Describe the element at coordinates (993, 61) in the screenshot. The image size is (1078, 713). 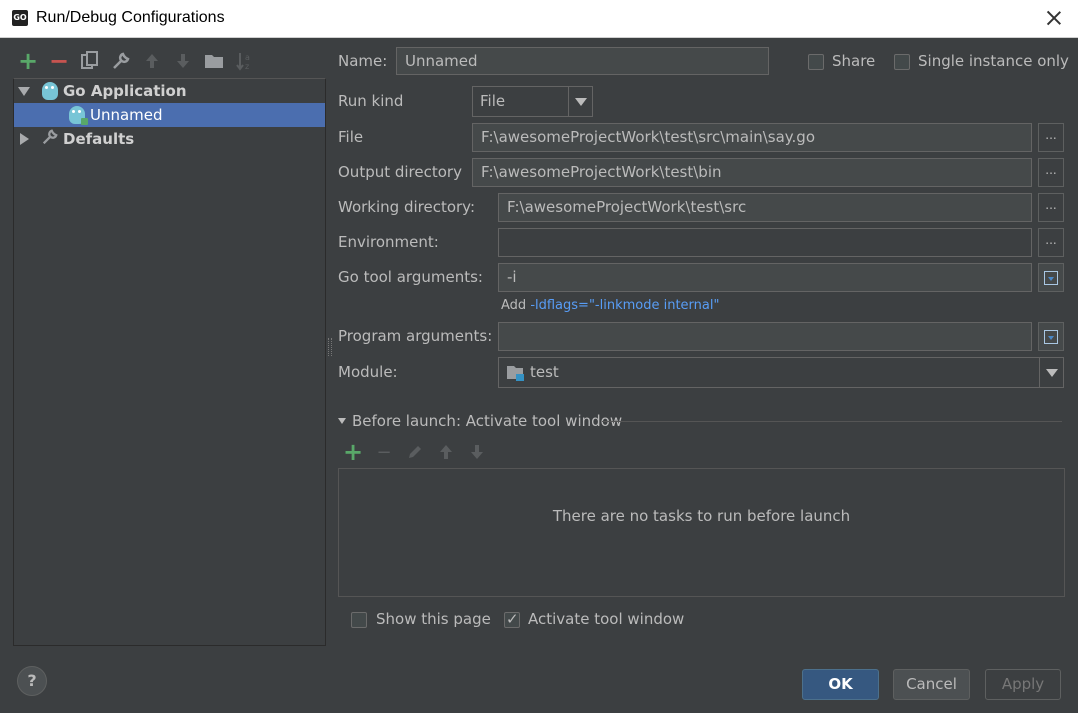
I see `single-instance-label: Single instance only` at that location.